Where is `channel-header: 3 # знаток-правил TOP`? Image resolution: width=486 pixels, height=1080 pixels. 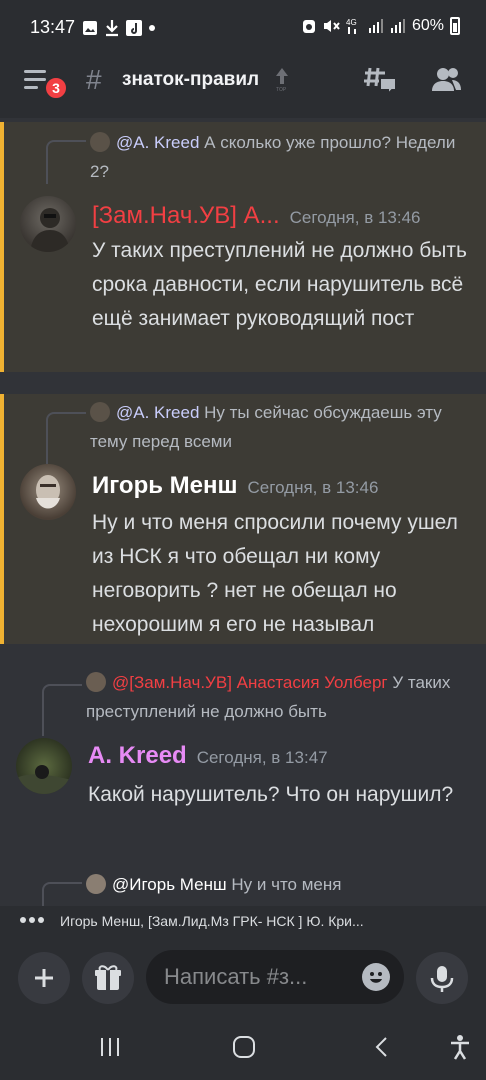
channel-header: 3 # знаток-правил TOP is located at coordinates (243, 87).